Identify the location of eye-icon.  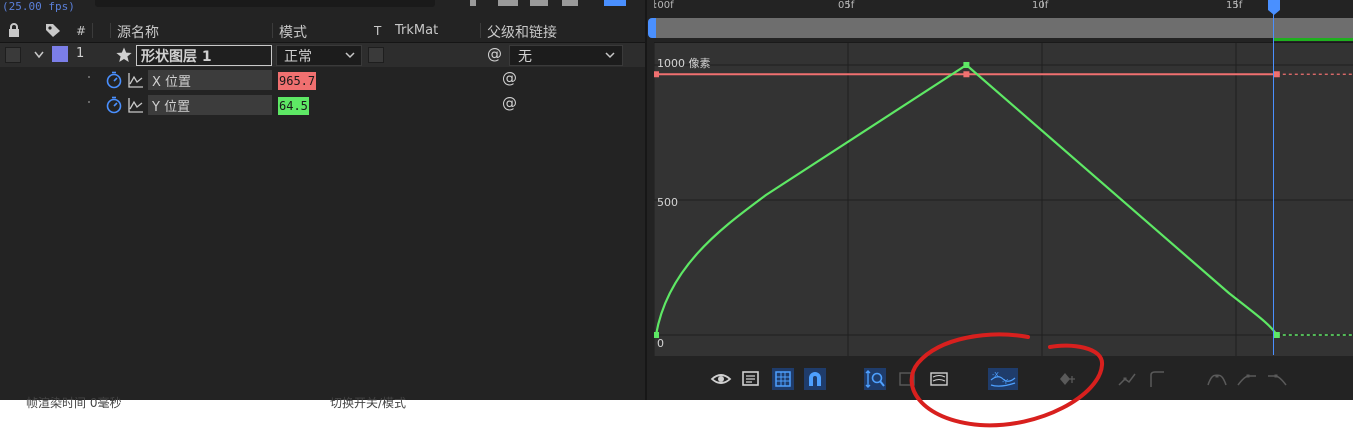
(721, 379).